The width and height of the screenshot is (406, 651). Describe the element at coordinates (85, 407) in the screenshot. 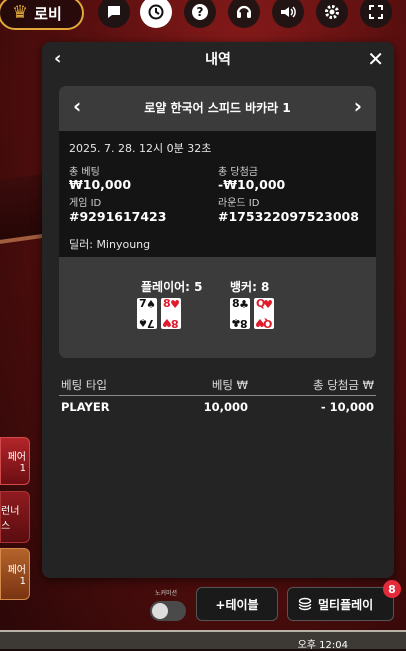

I see `cell-bet-type: PLAYER` at that location.